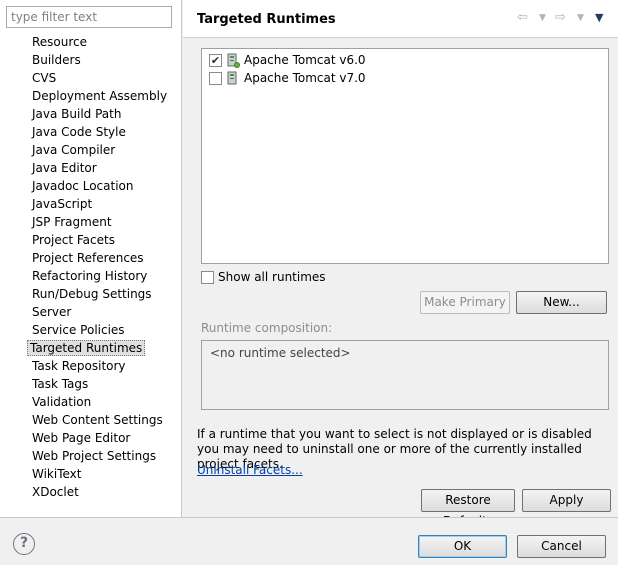 The width and height of the screenshot is (618, 565). I want to click on nav-item: Web Page Editor, so click(91, 438).